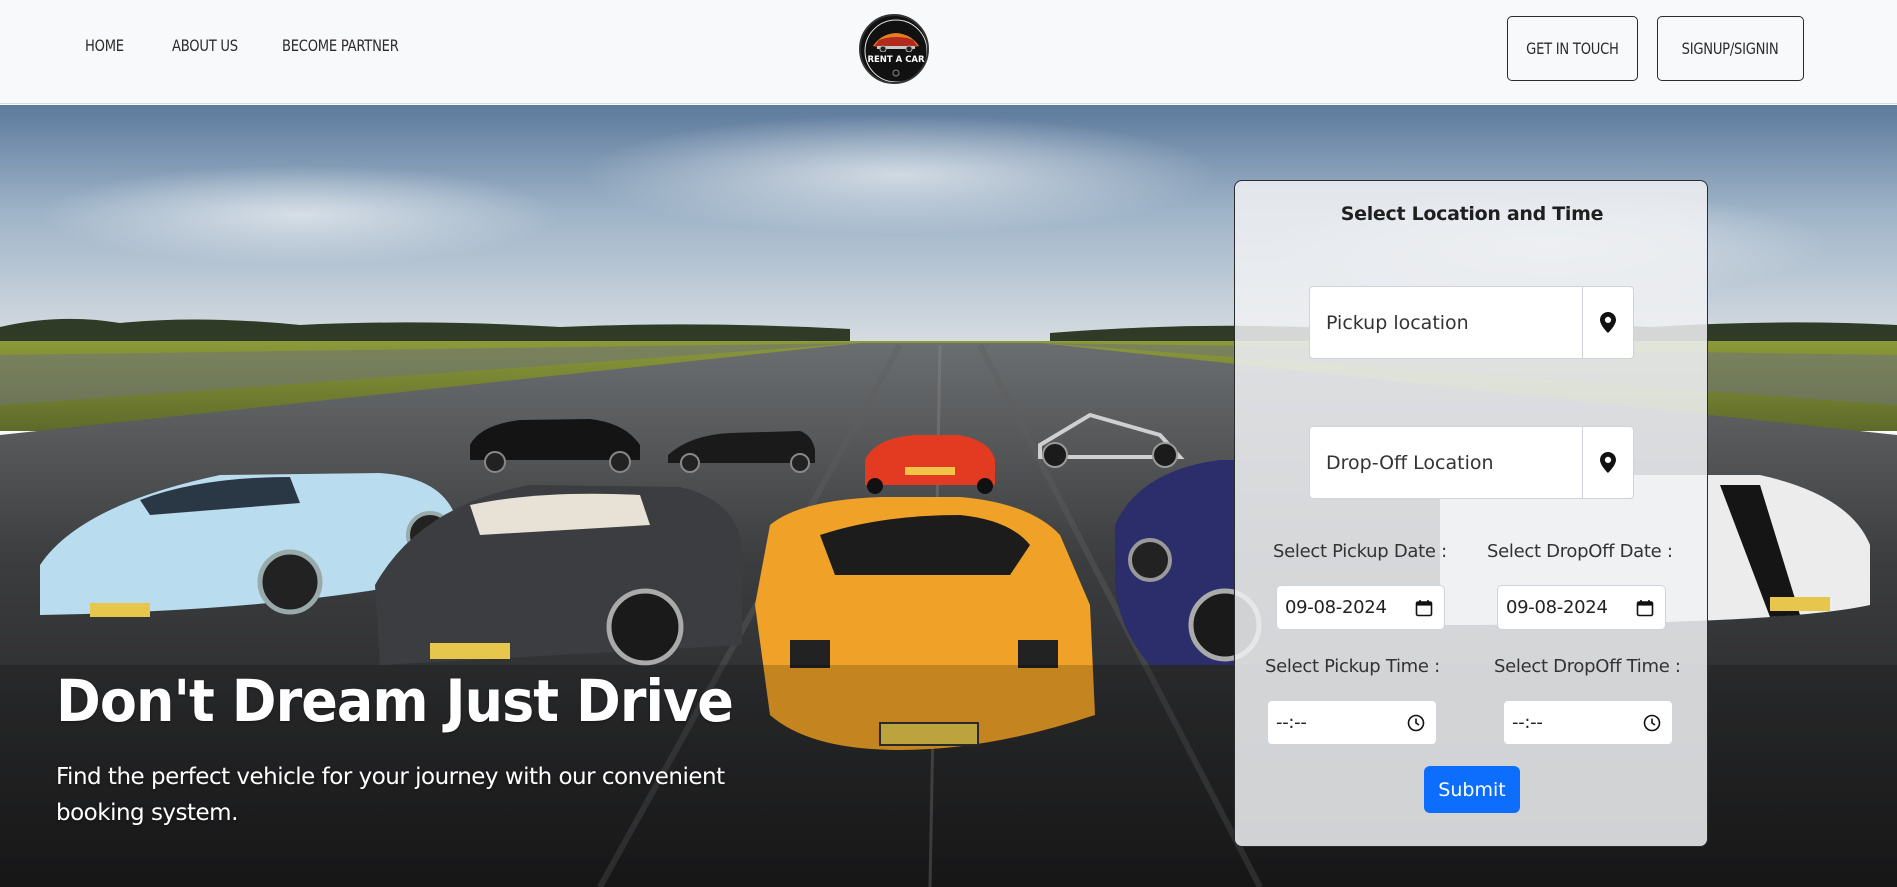 The width and height of the screenshot is (1897, 887). I want to click on nav-become-partner-link: BECOME PARTNER, so click(340, 45).